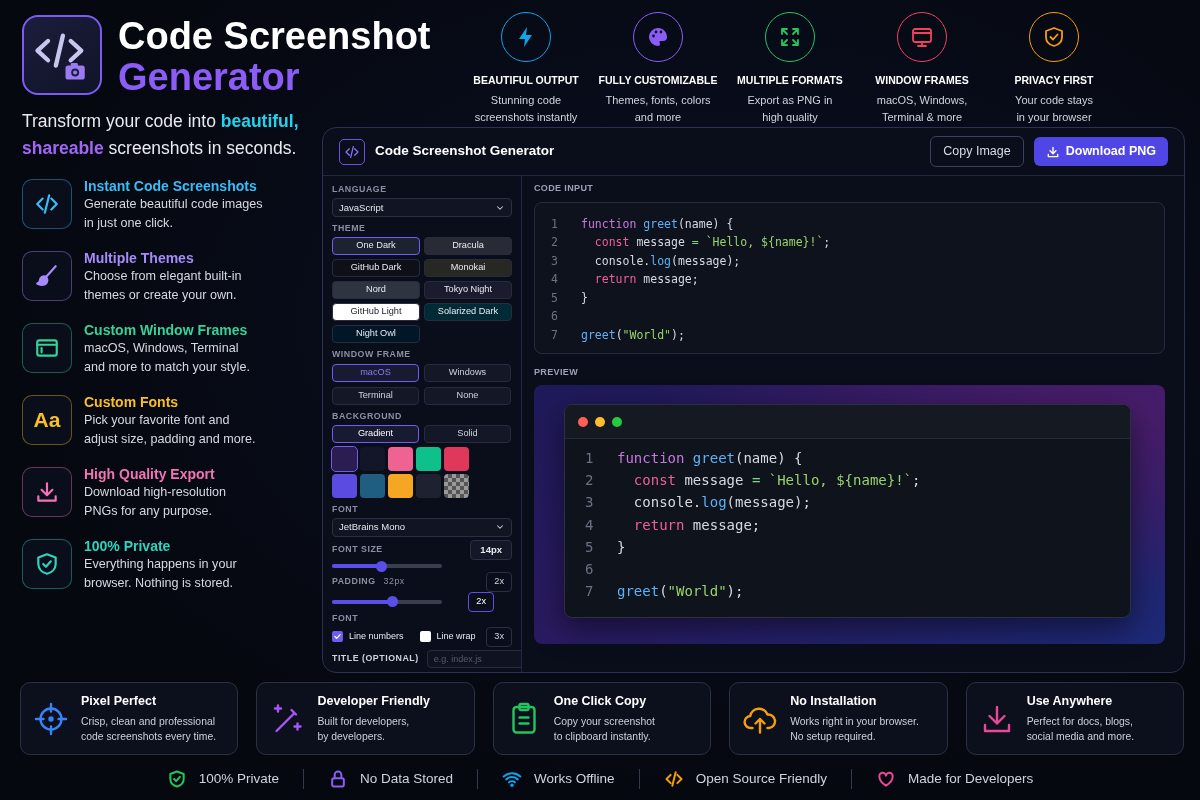 Image resolution: width=1200 pixels, height=800 pixels. Describe the element at coordinates (372, 355) in the screenshot. I see `section-label: WINDOW FRAME` at that location.